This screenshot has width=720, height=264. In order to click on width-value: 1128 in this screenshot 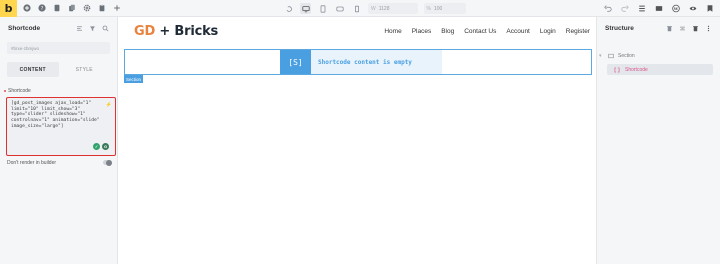, I will do `click(384, 8)`.